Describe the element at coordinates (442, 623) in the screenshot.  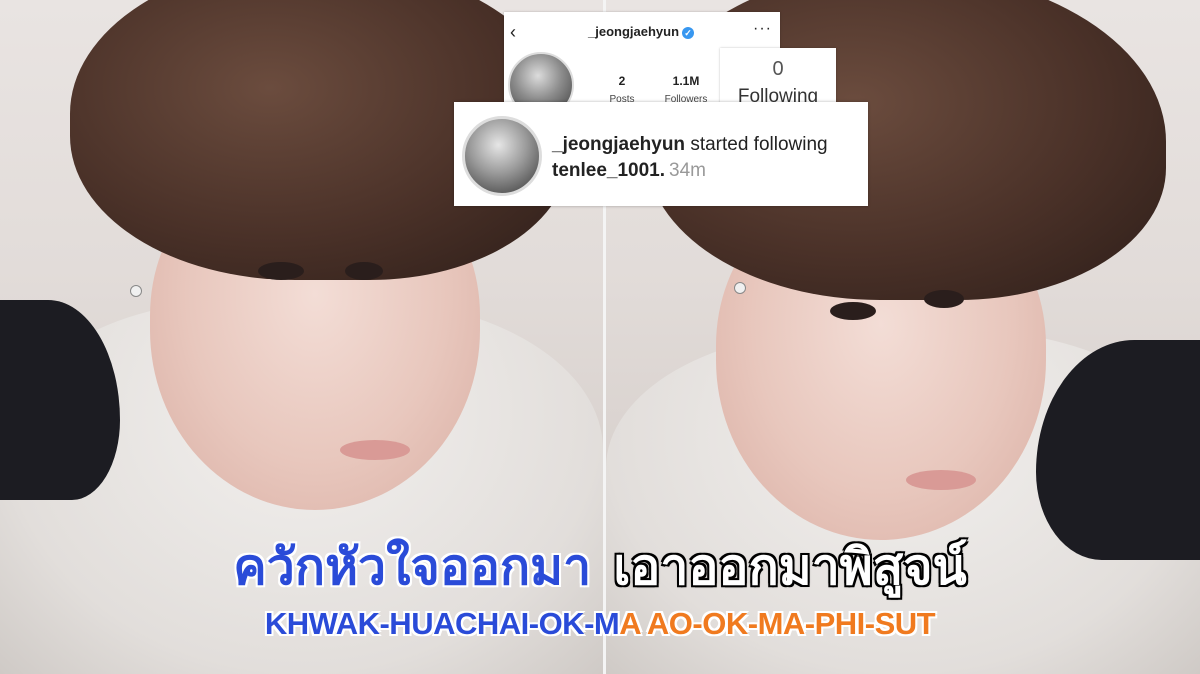
I see `romanized-caption-part-1: KHWAK-HUACHAI-OK-M` at that location.